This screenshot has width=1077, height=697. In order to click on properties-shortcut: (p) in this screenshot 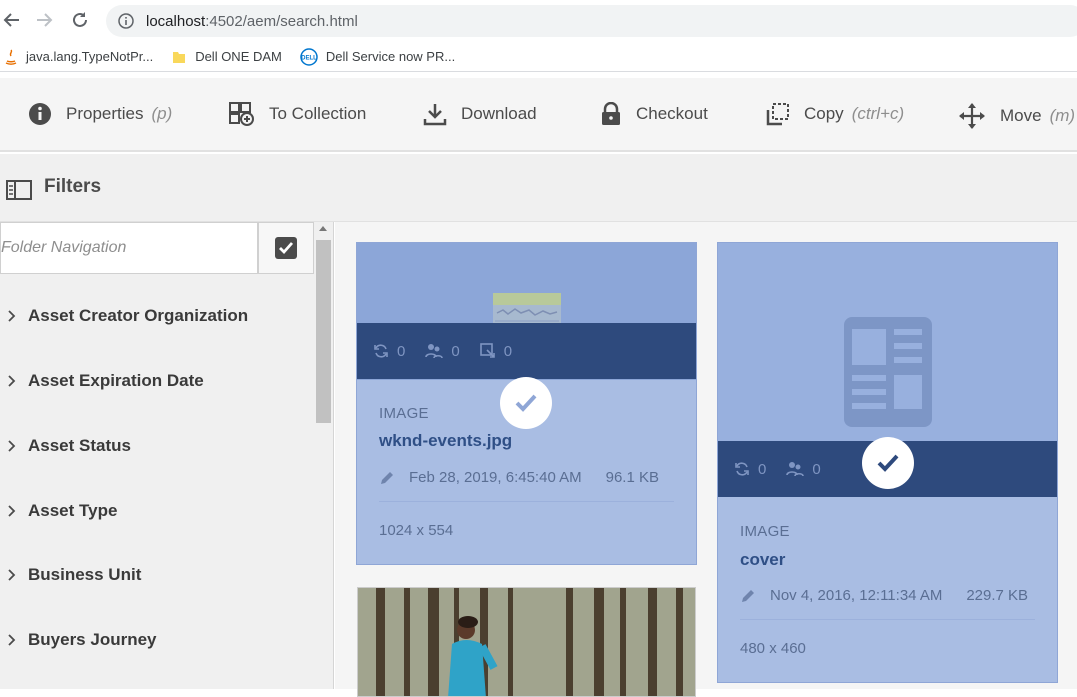, I will do `click(162, 113)`.